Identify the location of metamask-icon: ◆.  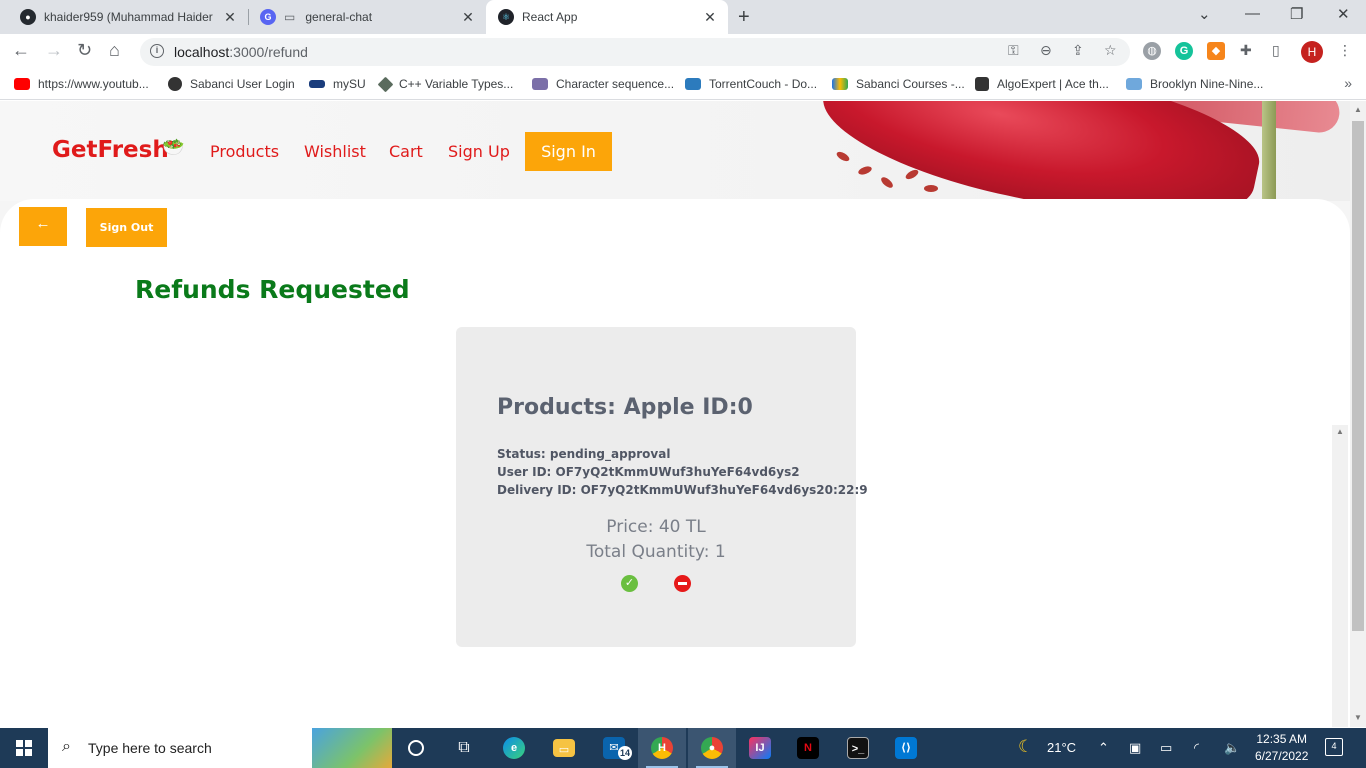
(1216, 51).